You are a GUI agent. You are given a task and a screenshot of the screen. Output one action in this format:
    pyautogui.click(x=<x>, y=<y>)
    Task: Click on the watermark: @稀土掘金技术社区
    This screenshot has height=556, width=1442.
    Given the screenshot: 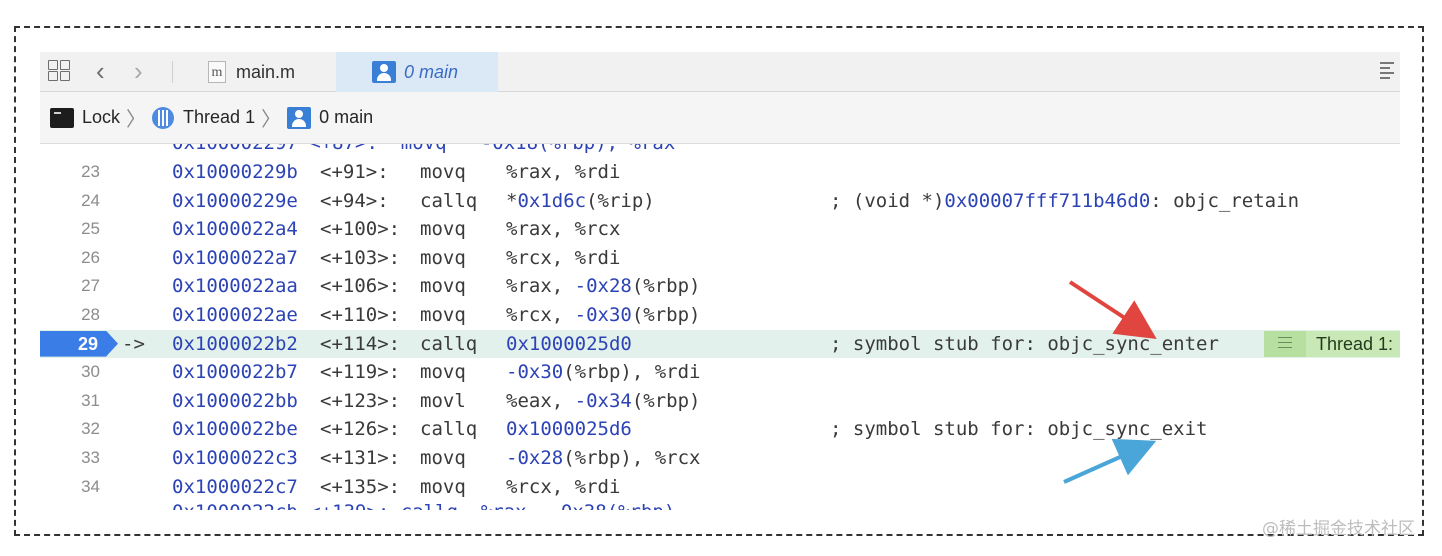 What is the action you would take?
    pyautogui.click(x=1338, y=529)
    